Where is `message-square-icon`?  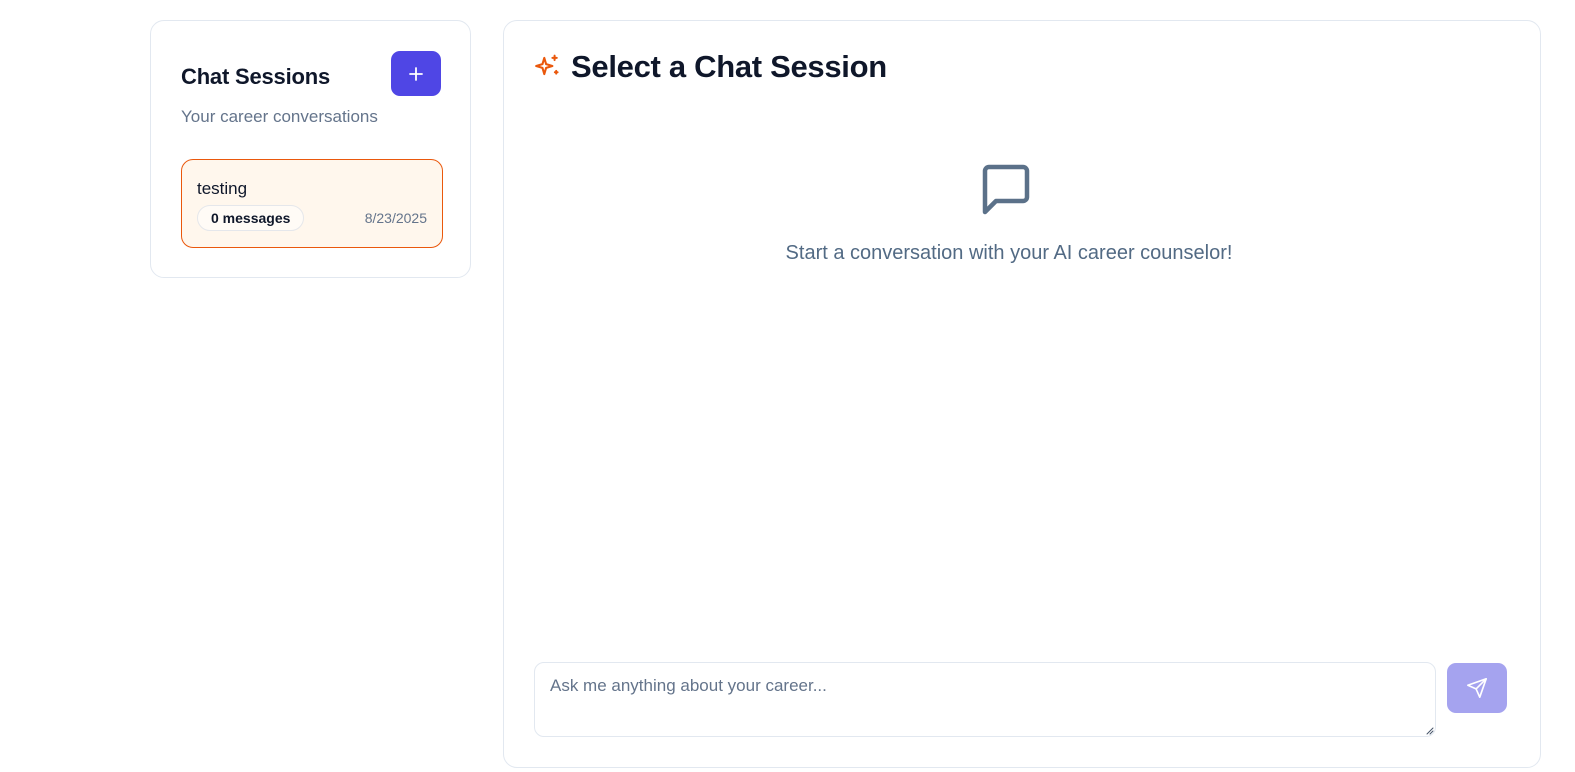 message-square-icon is located at coordinates (1006, 189).